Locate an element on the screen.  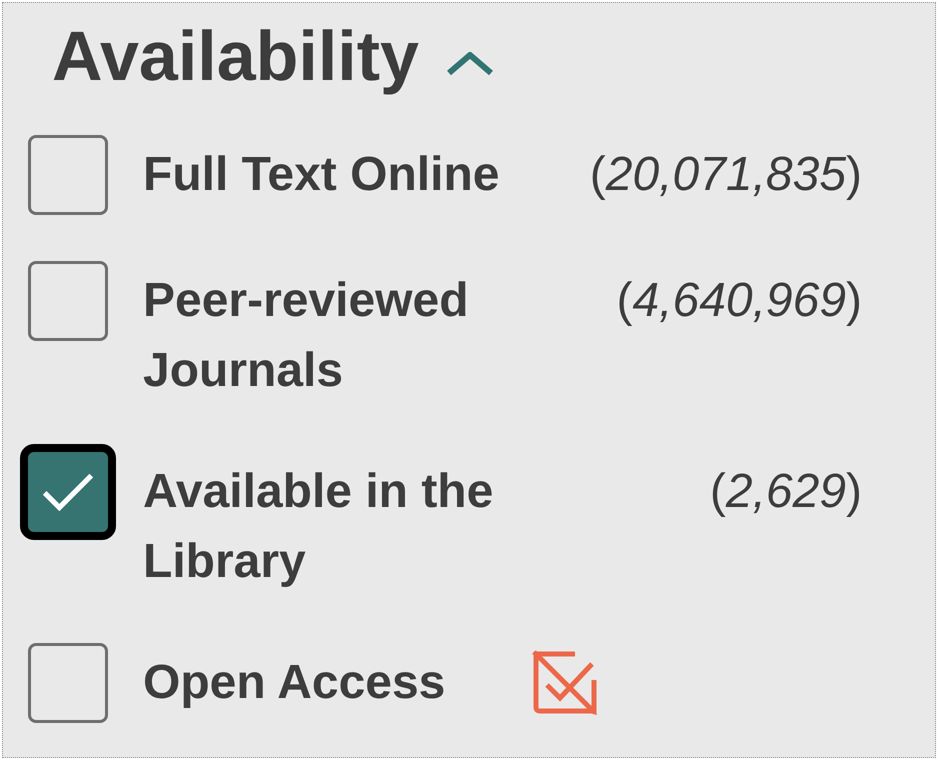
option-label: Full Text Online is located at coordinates (321, 175).